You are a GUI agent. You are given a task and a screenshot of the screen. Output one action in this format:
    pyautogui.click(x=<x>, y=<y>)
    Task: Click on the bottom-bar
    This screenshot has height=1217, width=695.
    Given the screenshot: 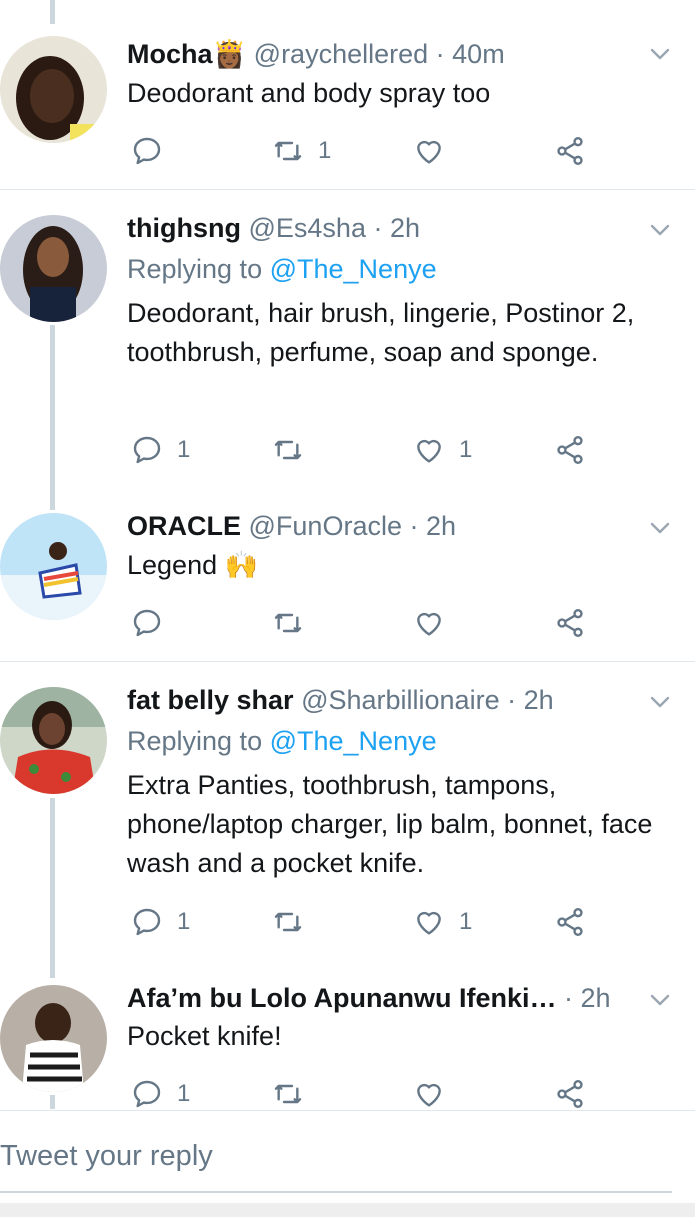 What is the action you would take?
    pyautogui.click(x=347, y=1210)
    